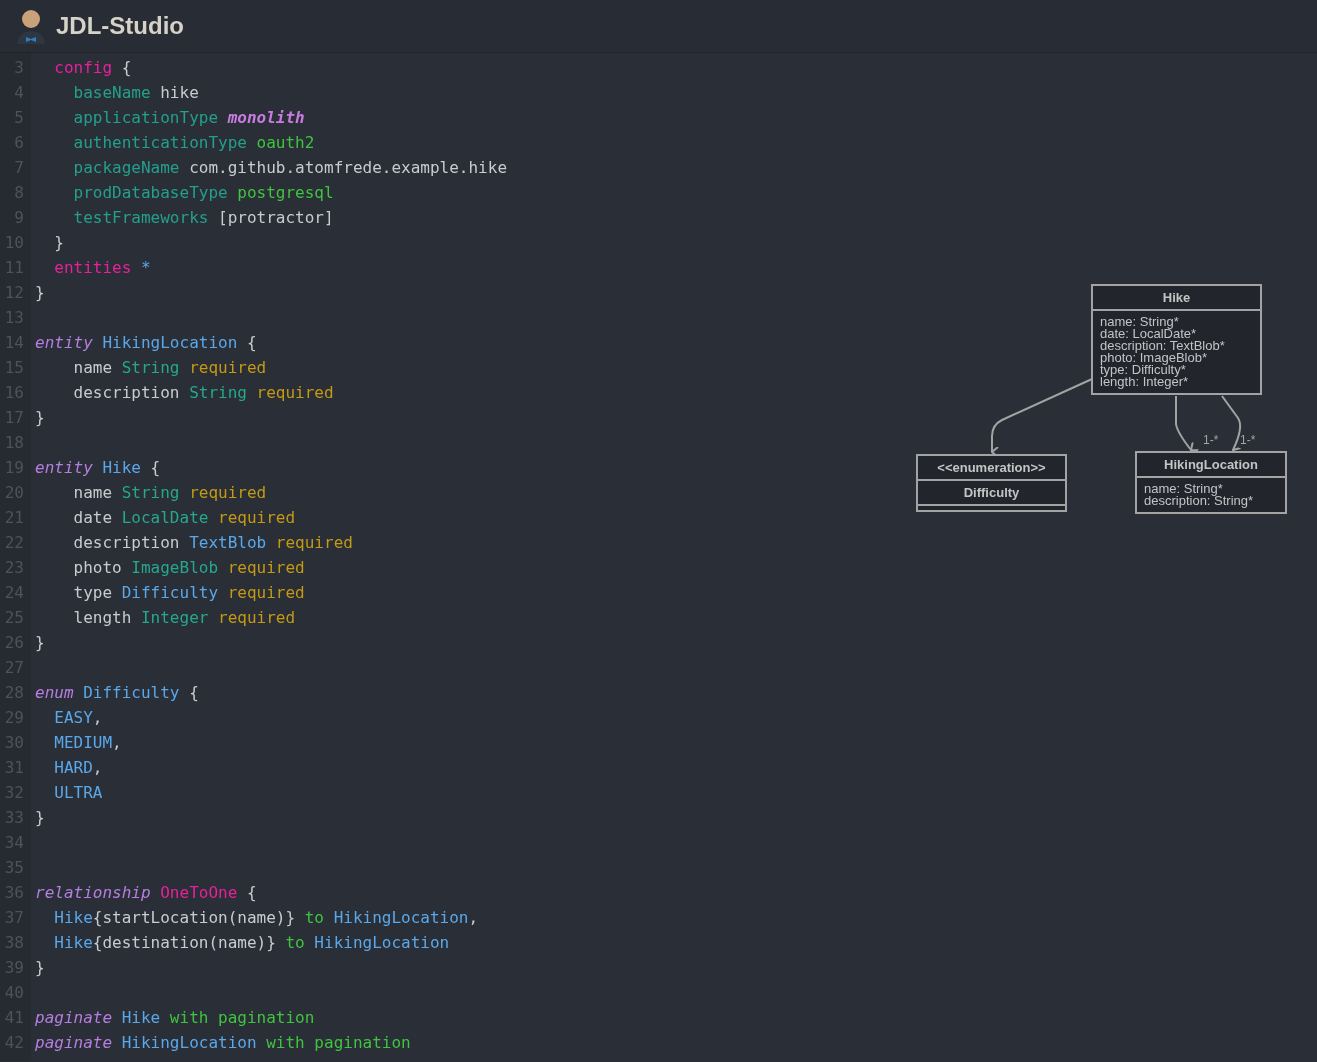 This screenshot has width=1317, height=1062. Describe the element at coordinates (193, 143) in the screenshot. I see `code-line: authenticationType oauth2` at that location.